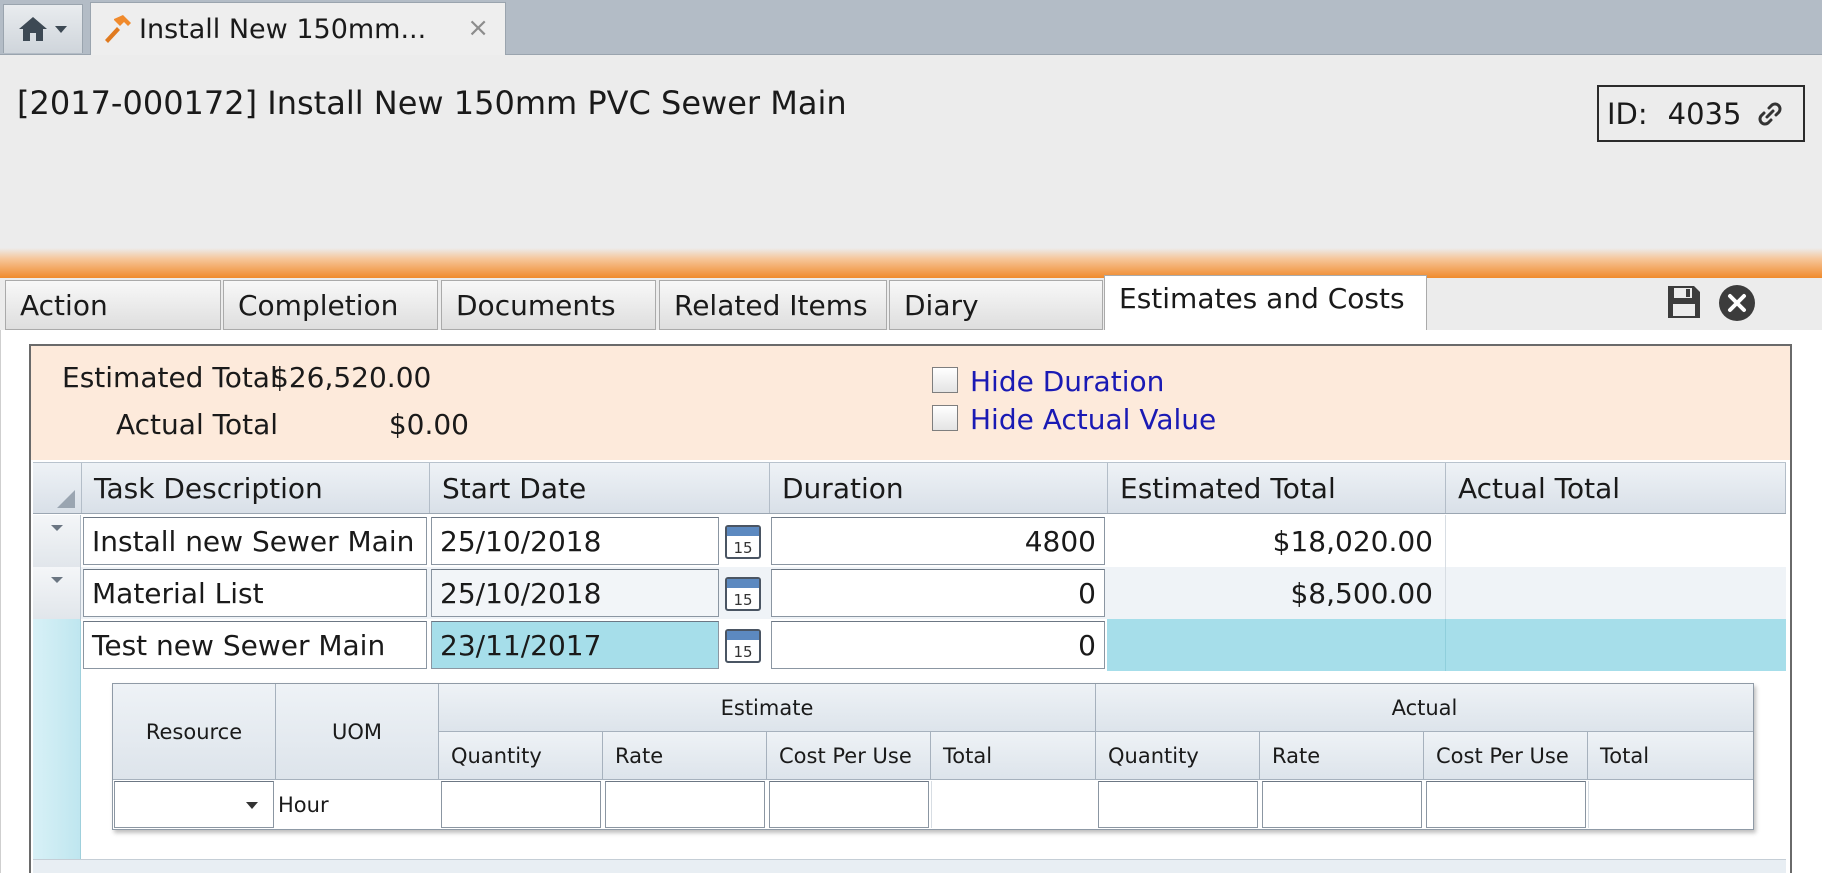 The height and width of the screenshot is (873, 1822). What do you see at coordinates (1093, 419) in the screenshot?
I see `hide-actual-value-label: Hide Actual Value` at bounding box center [1093, 419].